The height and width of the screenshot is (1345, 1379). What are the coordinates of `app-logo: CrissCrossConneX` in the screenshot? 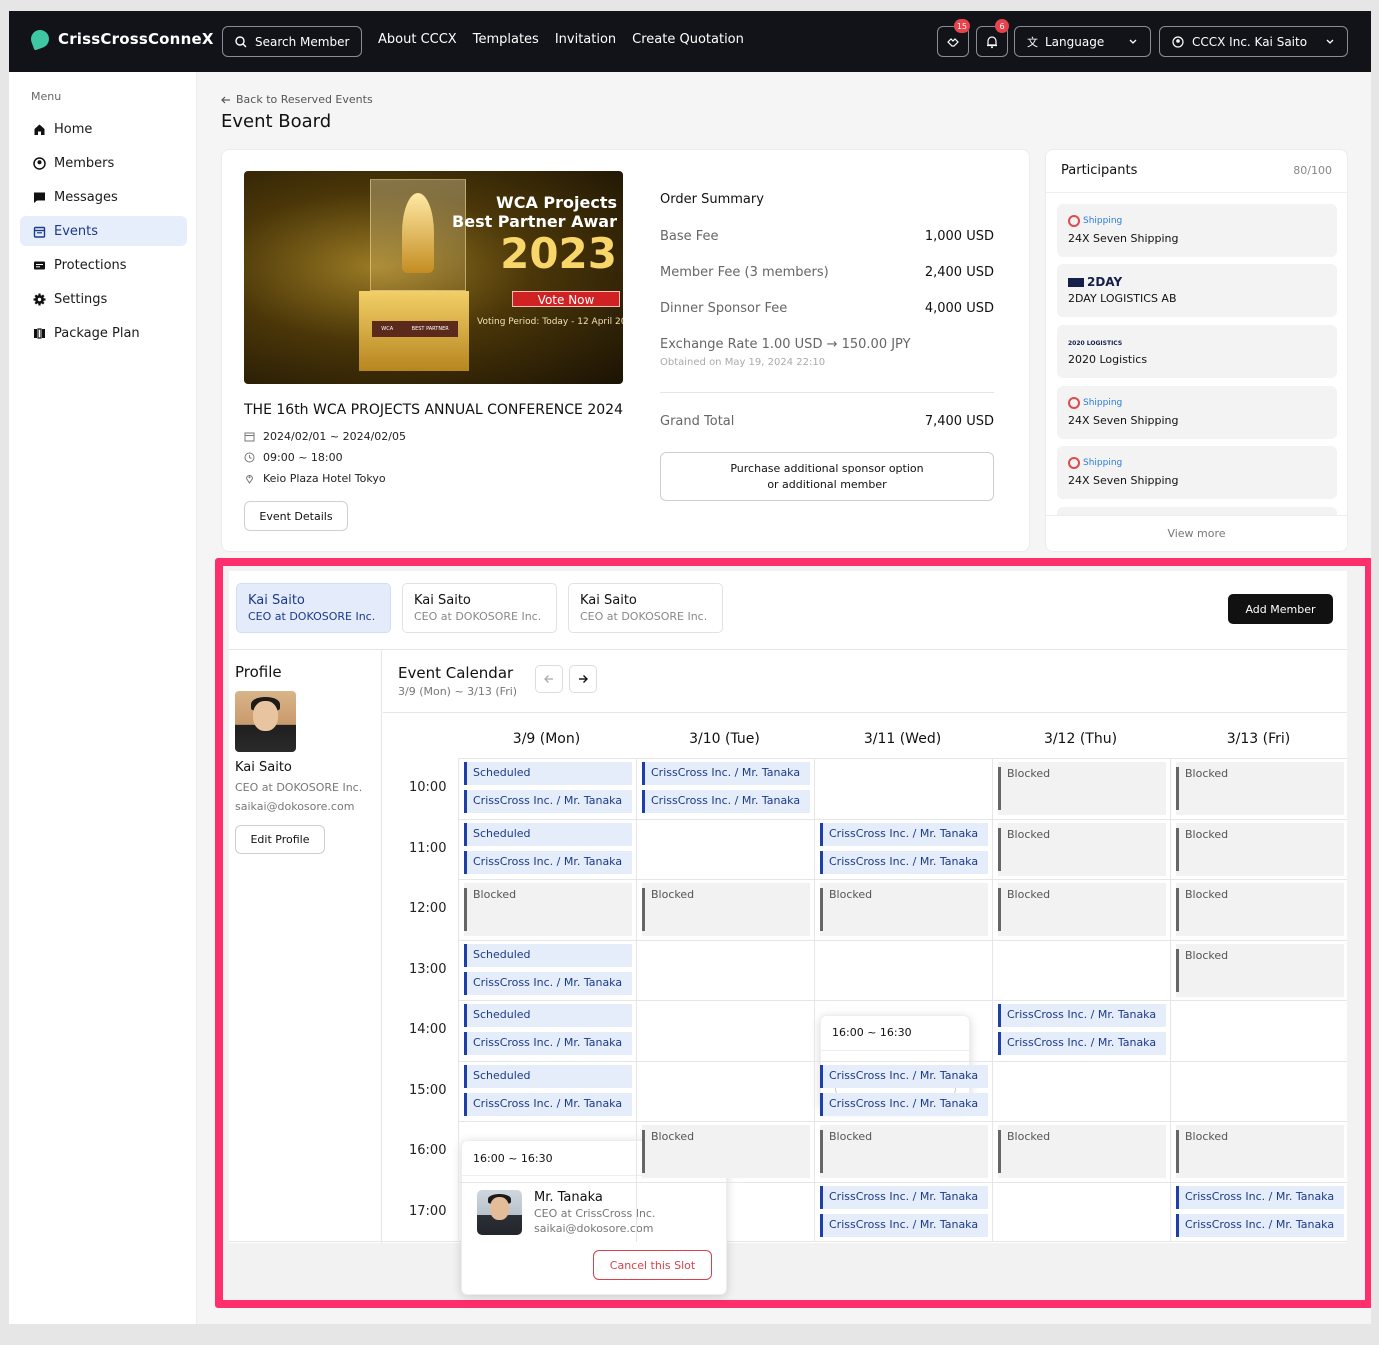 It's located at (121, 39).